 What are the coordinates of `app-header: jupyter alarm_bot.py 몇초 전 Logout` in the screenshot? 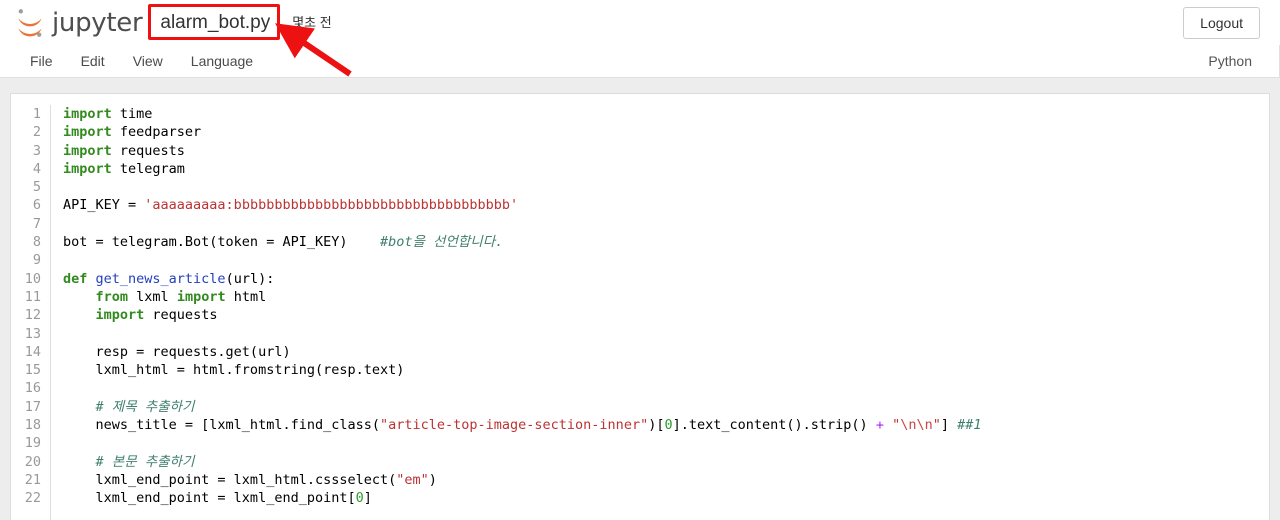 It's located at (640, 22).